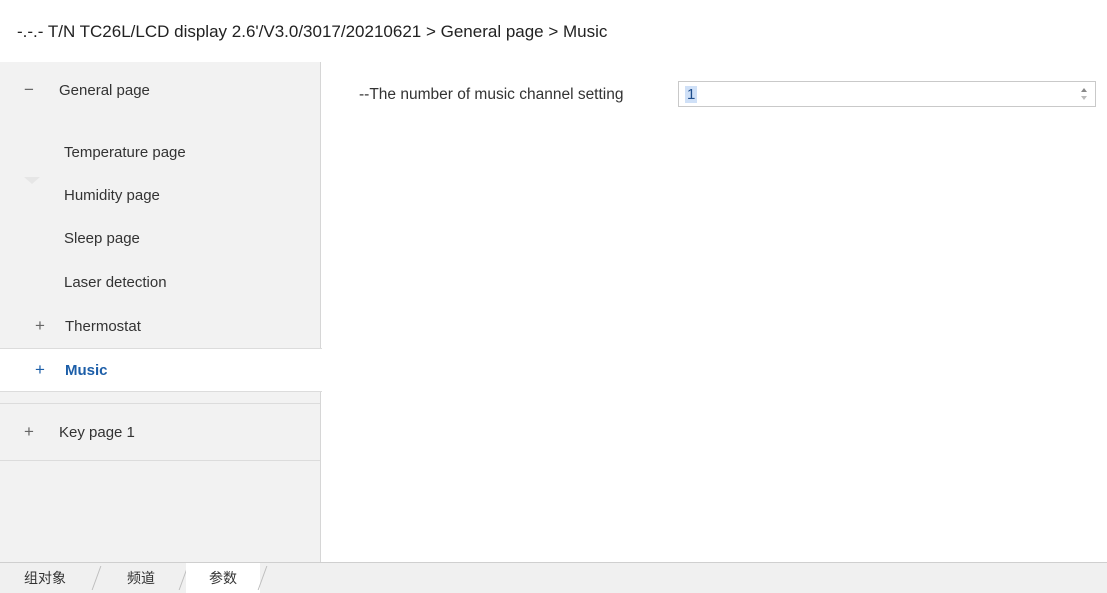  I want to click on sidebar-item-sleep-page: Sleep page, so click(160, 238).